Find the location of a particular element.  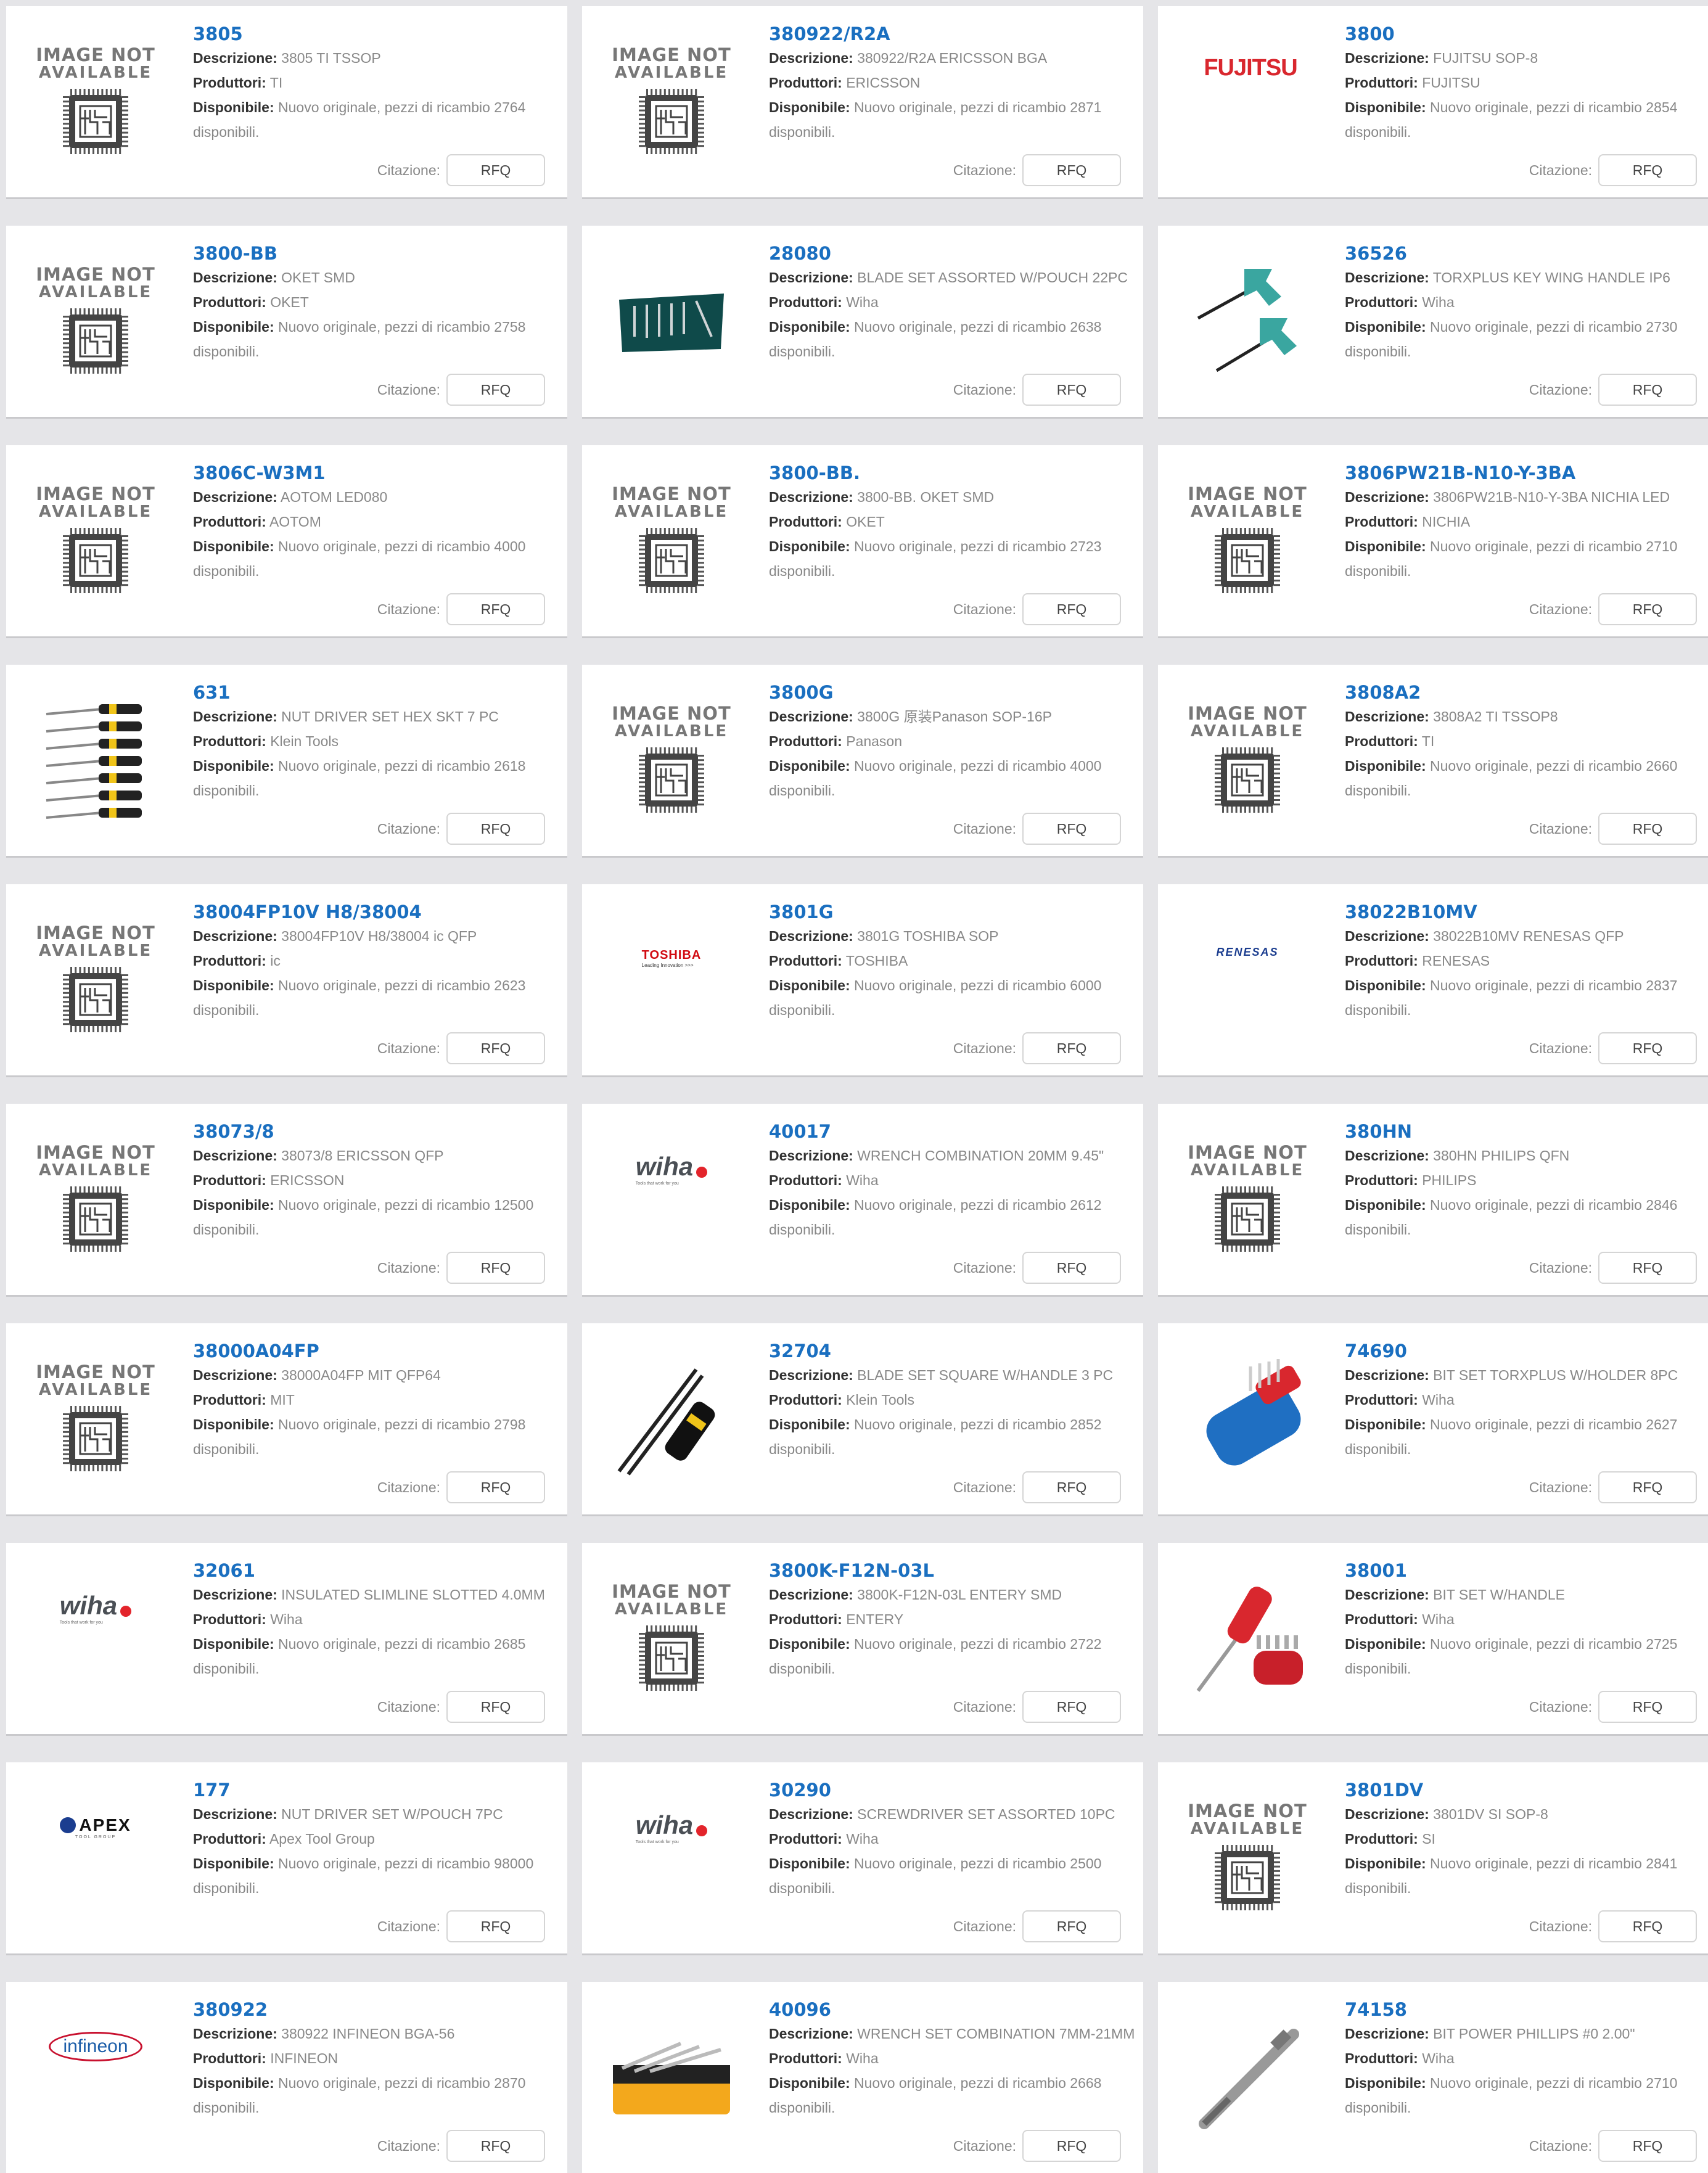

part-number-link: 38001 is located at coordinates (1526, 1570).